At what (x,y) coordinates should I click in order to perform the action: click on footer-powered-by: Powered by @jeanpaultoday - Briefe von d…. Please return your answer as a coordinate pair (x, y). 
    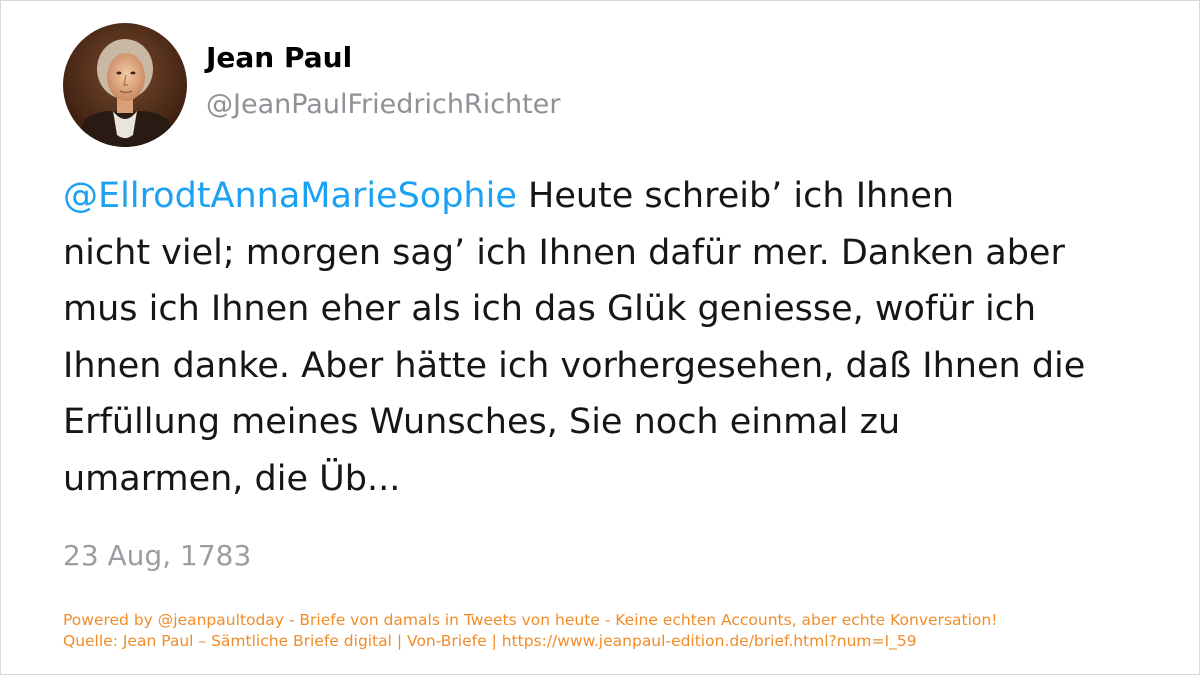
    Looking at the image, I should click on (530, 620).